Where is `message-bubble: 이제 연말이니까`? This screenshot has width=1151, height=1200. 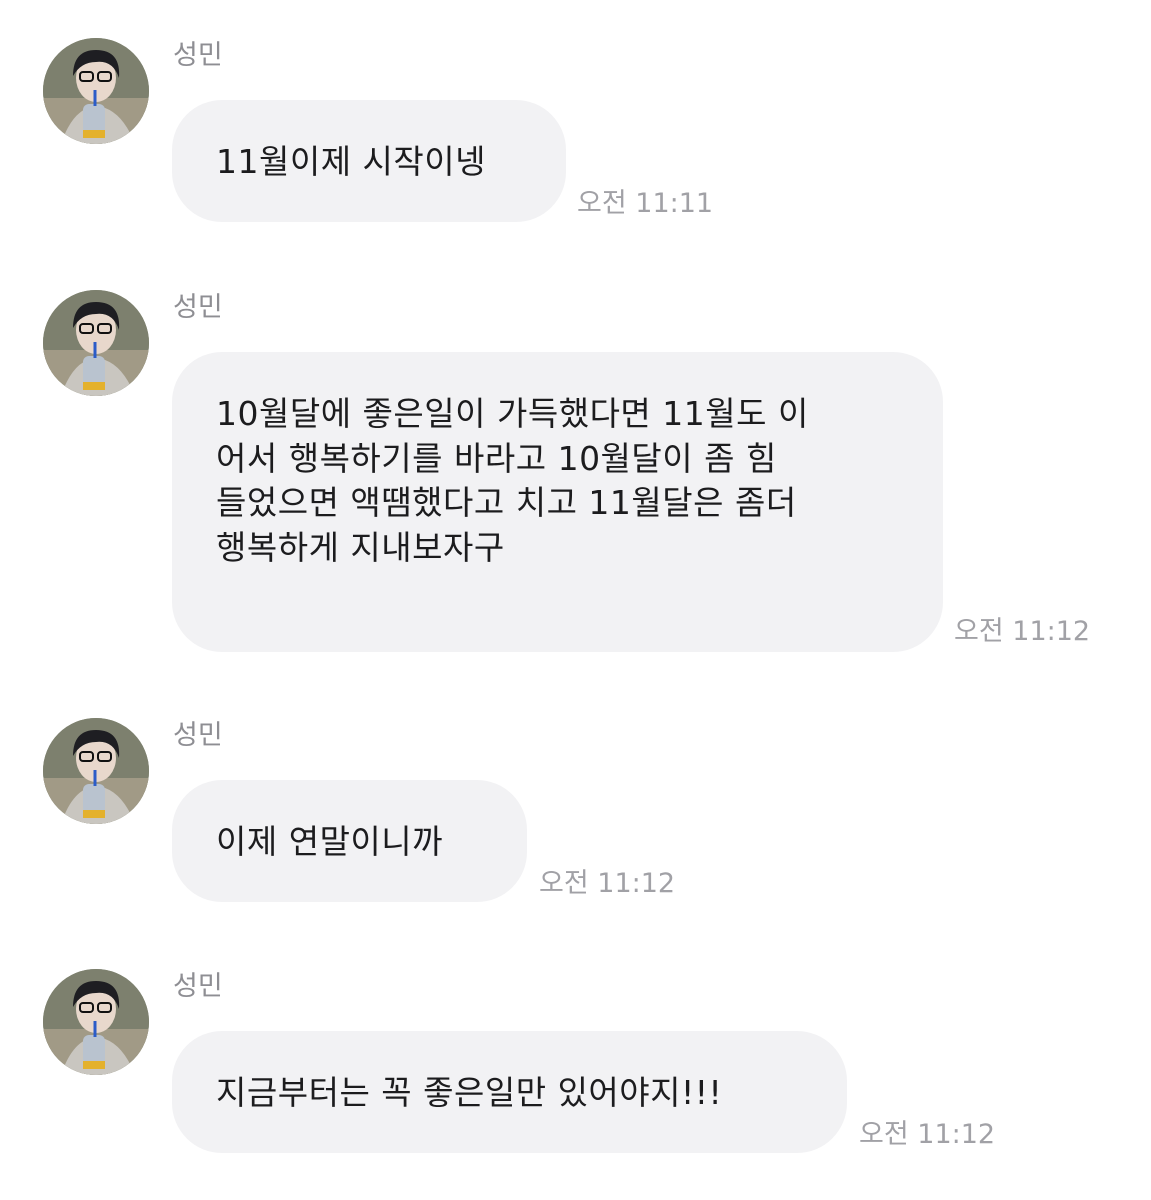 message-bubble: 이제 연말이니까 is located at coordinates (349, 841).